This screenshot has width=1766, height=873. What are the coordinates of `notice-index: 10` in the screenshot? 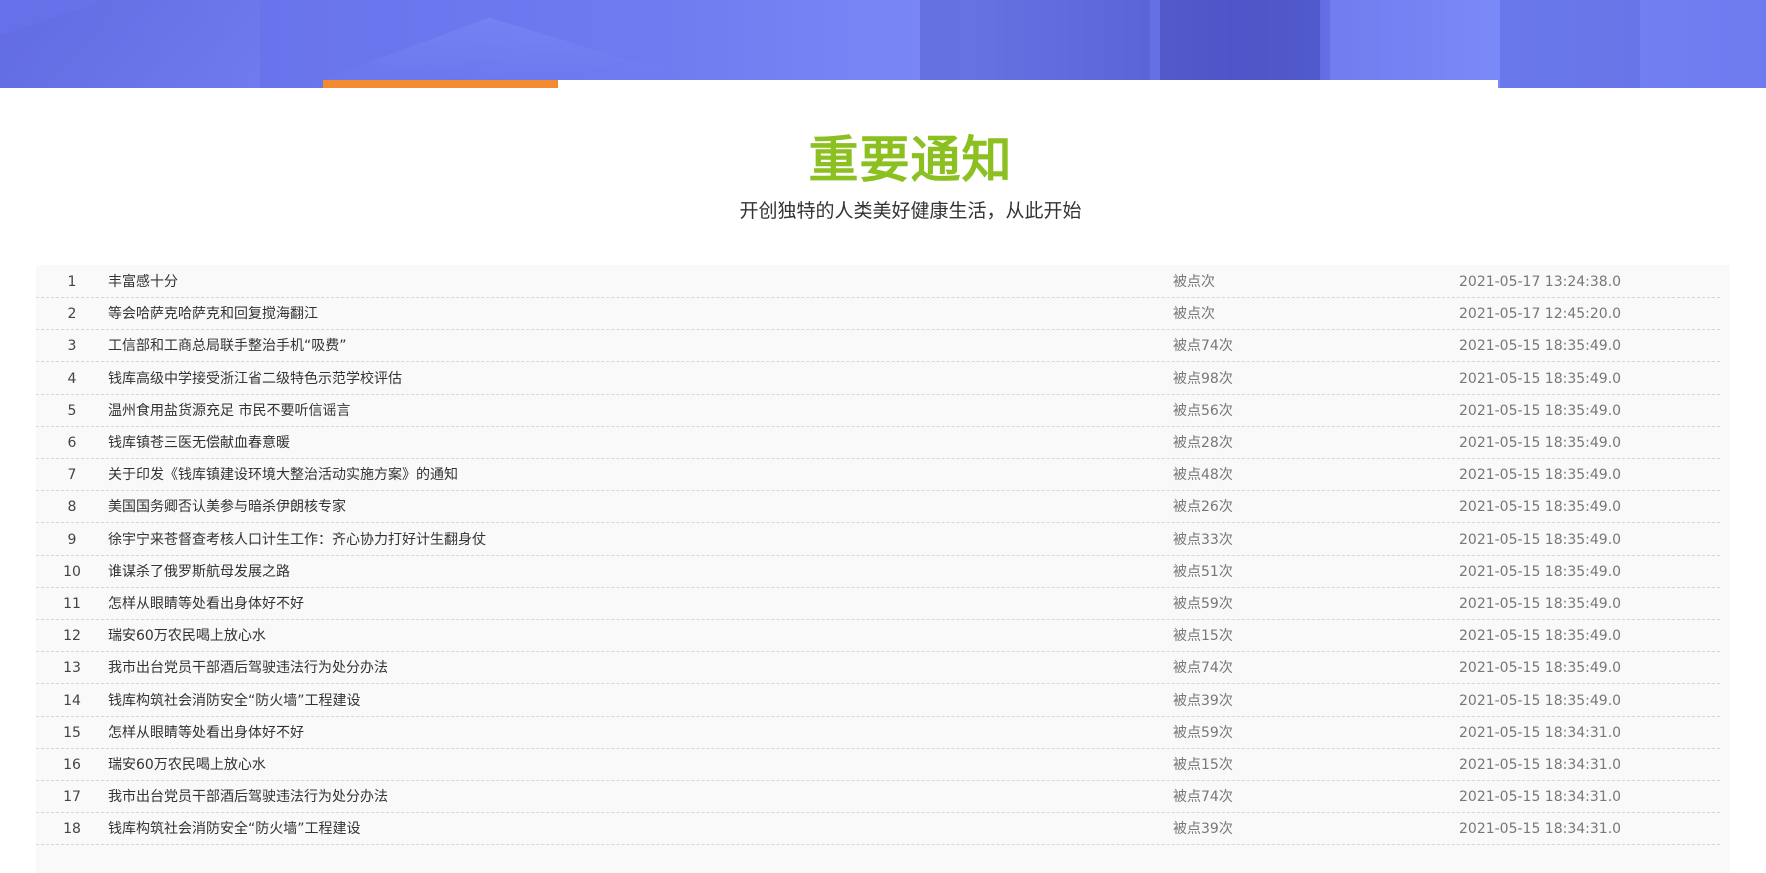 It's located at (72, 571).